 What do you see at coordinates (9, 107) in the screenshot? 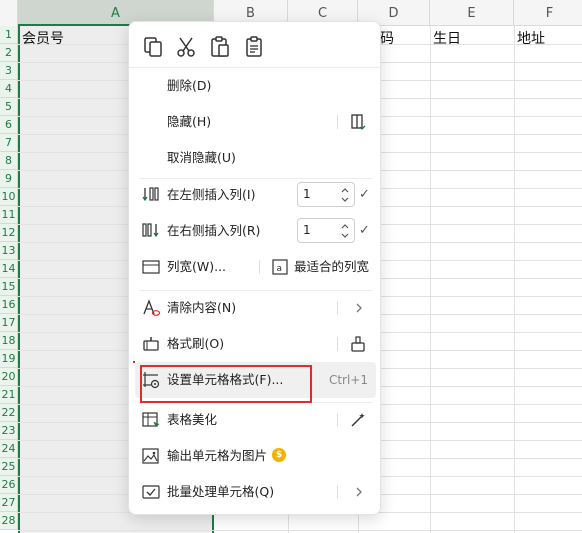
I see `row-header: 5` at bounding box center [9, 107].